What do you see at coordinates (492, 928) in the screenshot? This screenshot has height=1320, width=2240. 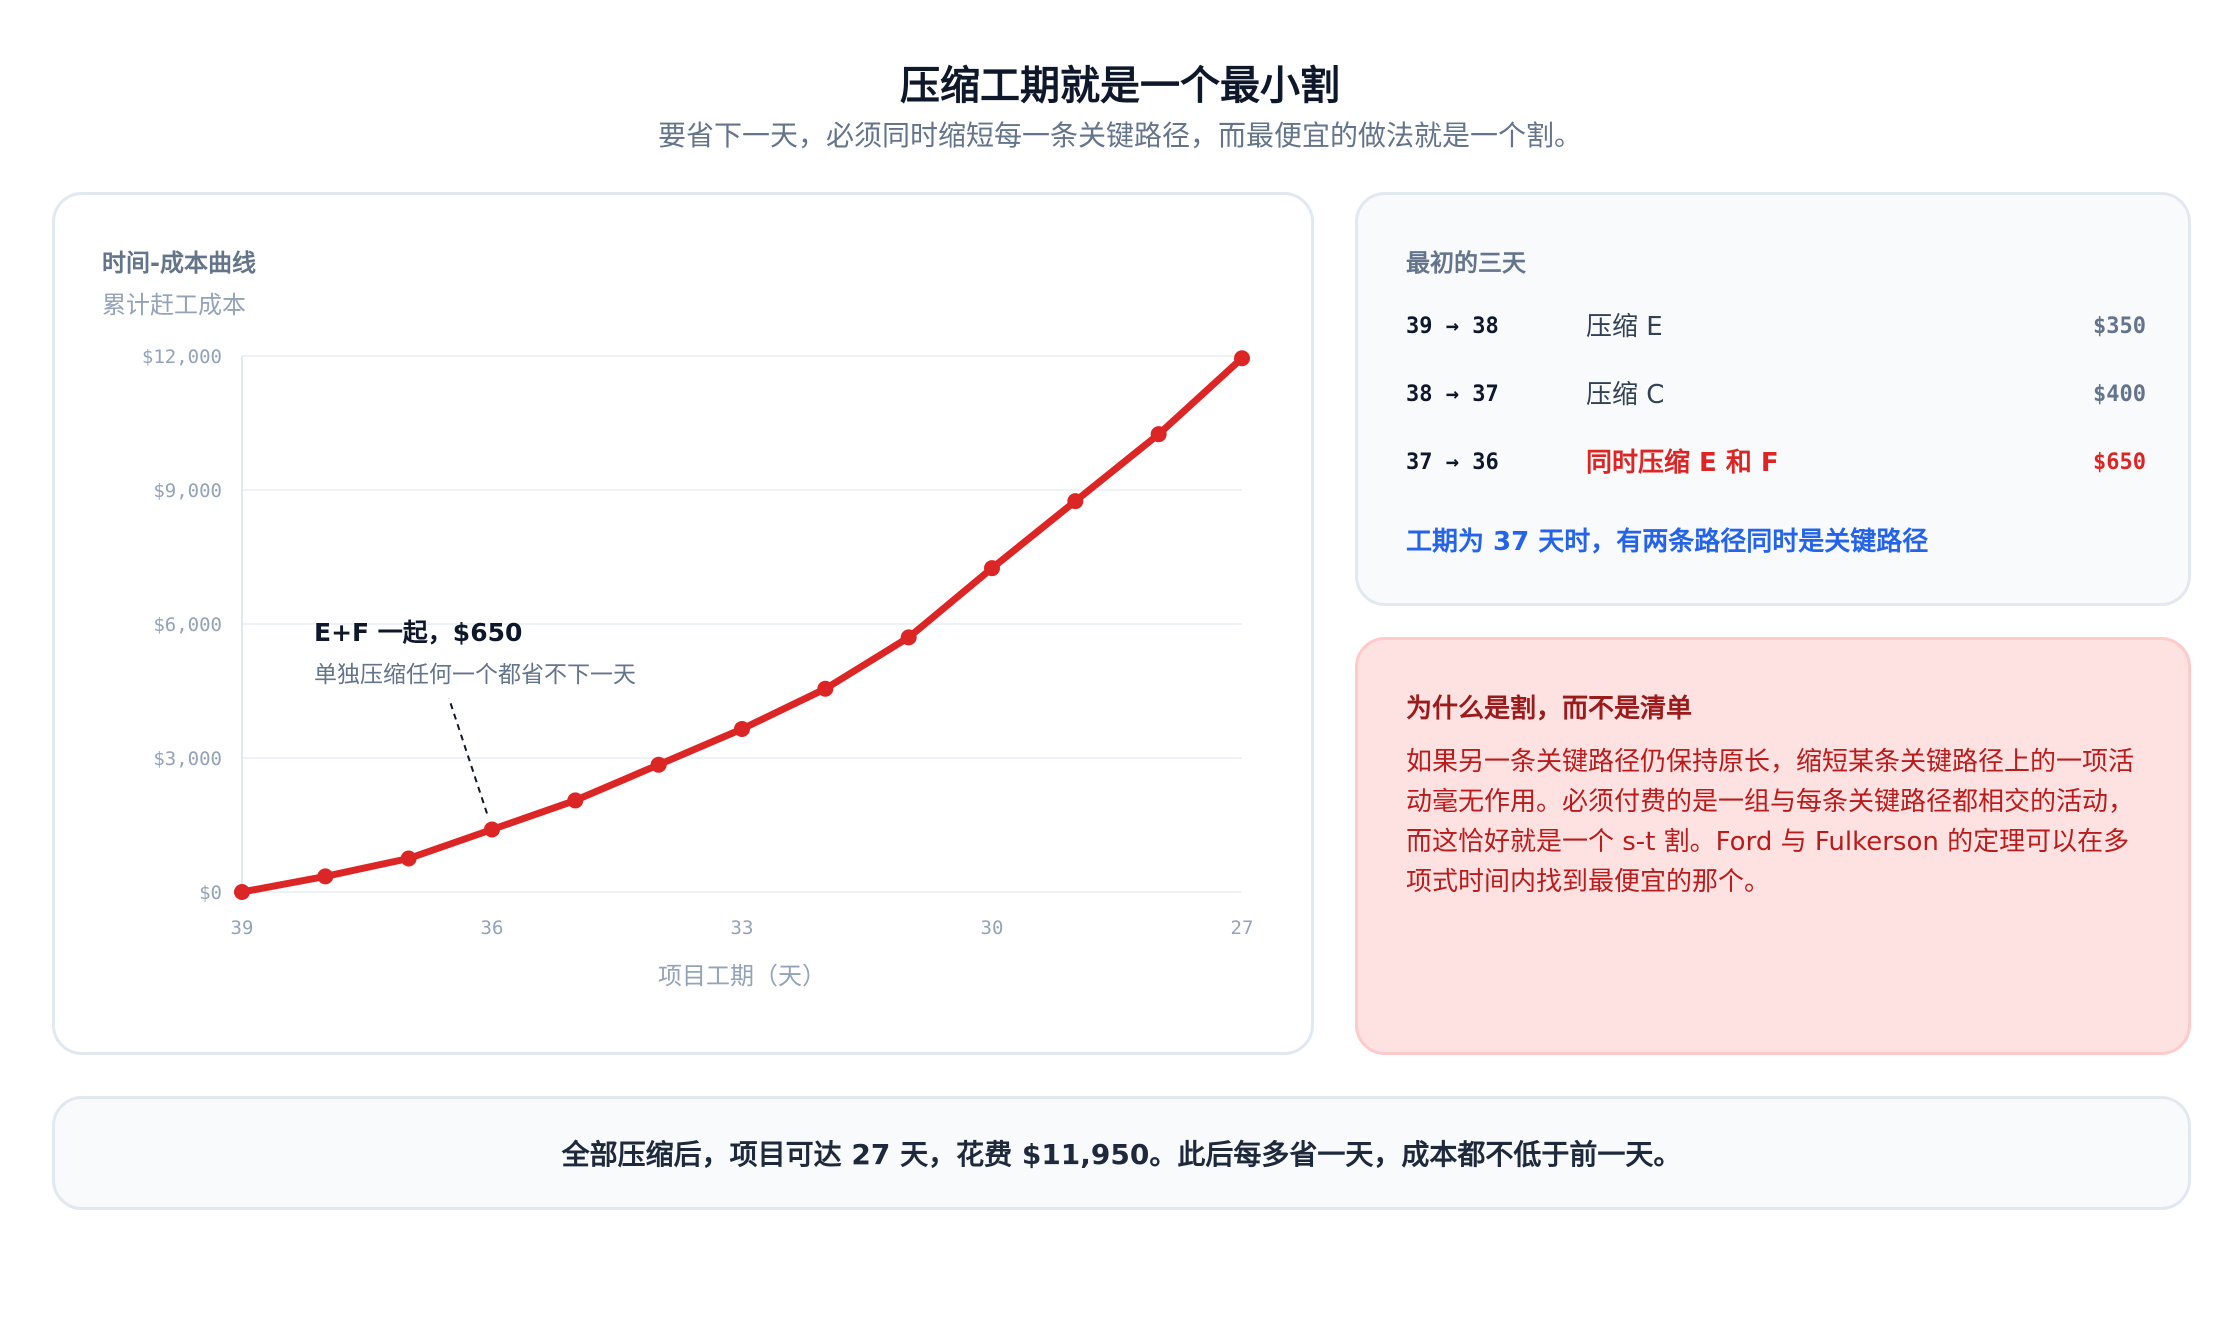 I see `x-tick-label: 36` at bounding box center [492, 928].